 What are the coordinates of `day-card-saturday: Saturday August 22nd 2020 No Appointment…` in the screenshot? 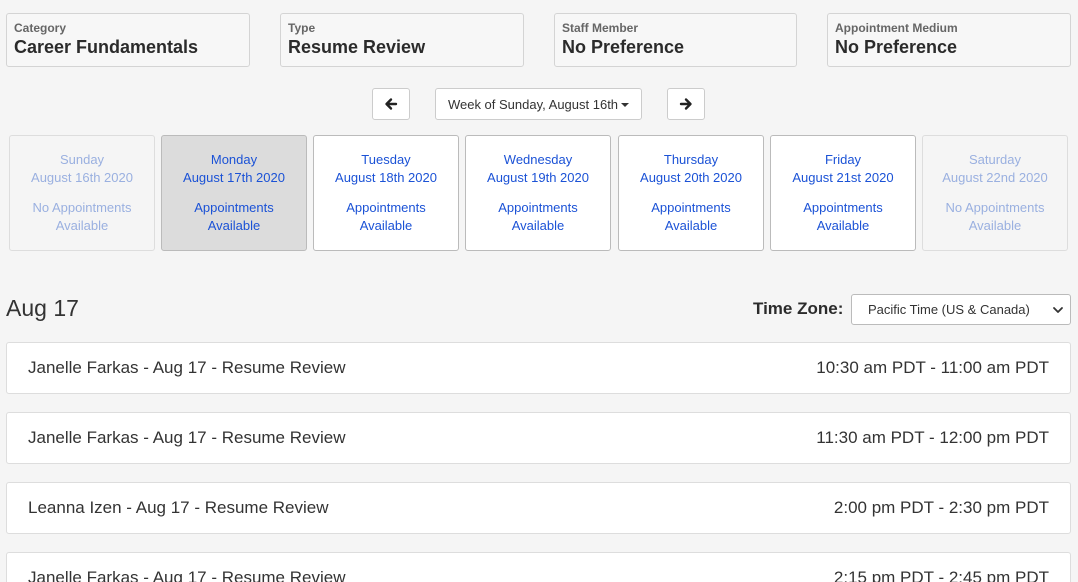 It's located at (995, 193).